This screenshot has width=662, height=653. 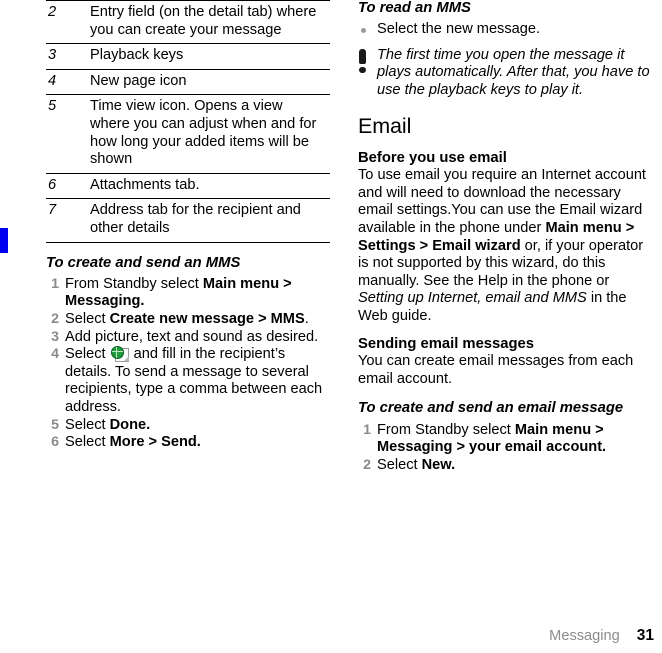 What do you see at coordinates (491, 408) in the screenshot?
I see `procedure-heading-create-send-email: To create and send an email message` at bounding box center [491, 408].